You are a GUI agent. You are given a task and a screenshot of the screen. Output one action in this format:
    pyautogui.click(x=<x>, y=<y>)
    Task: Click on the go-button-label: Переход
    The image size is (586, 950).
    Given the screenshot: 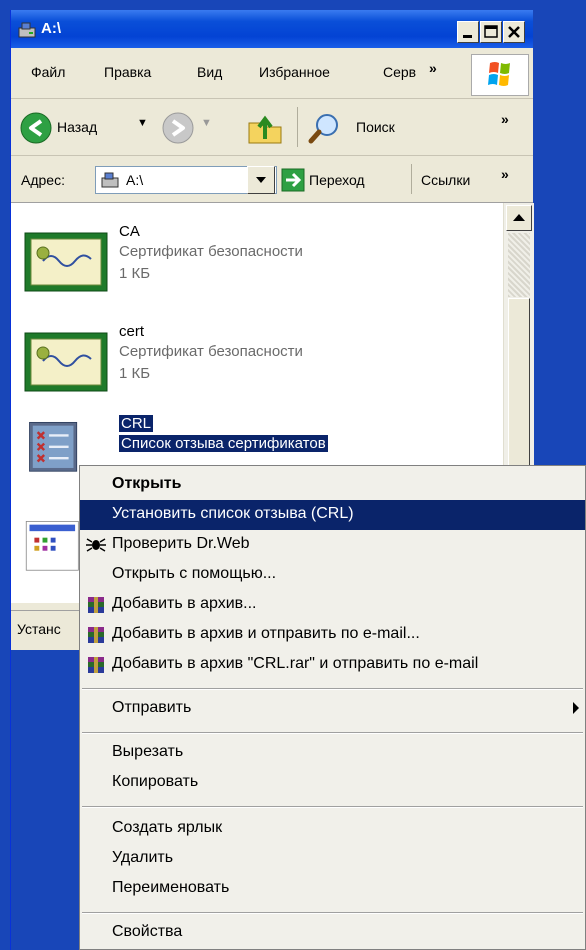 What is the action you would take?
    pyautogui.click(x=337, y=180)
    